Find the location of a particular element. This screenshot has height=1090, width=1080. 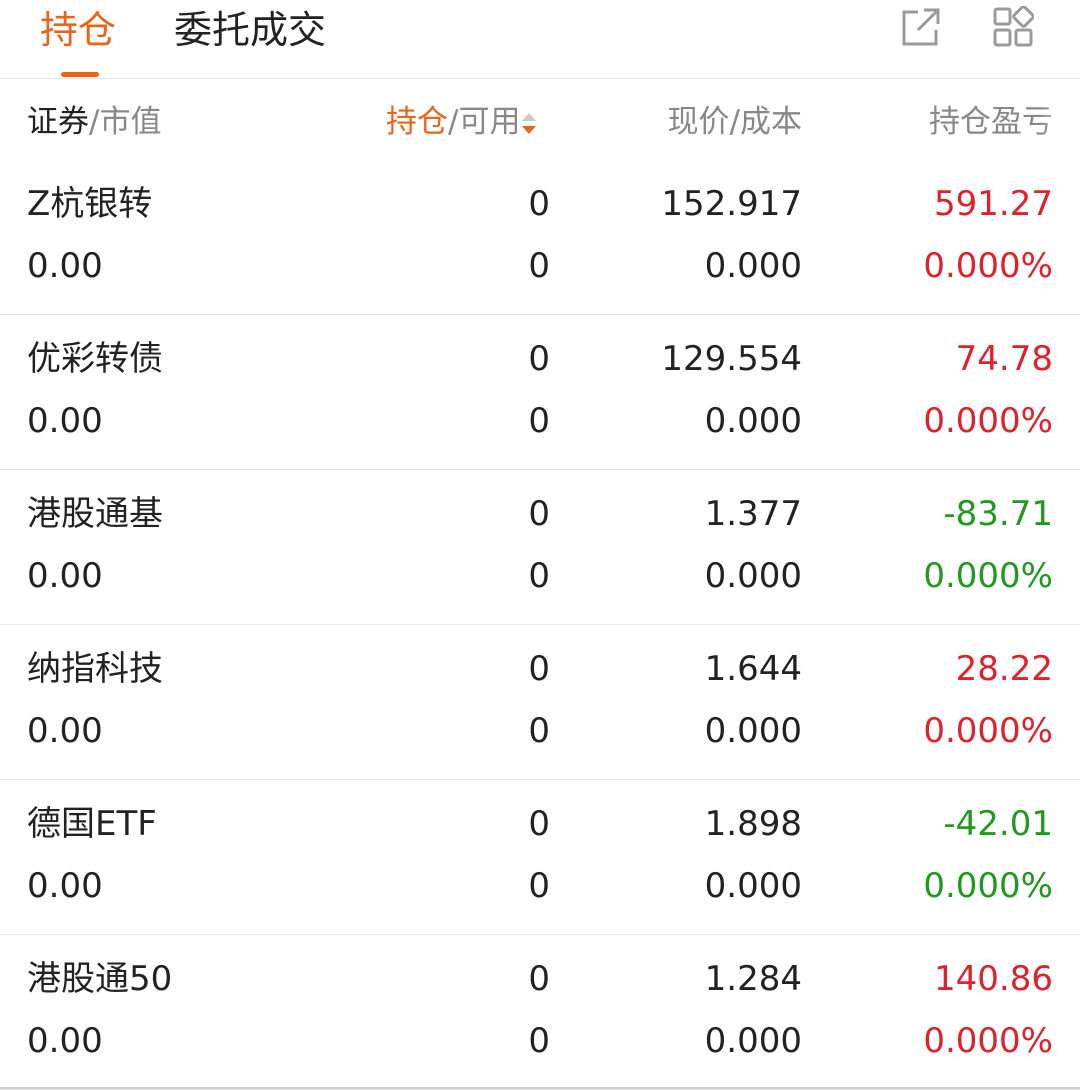

security-name: 港股通基 is located at coordinates (95, 514).